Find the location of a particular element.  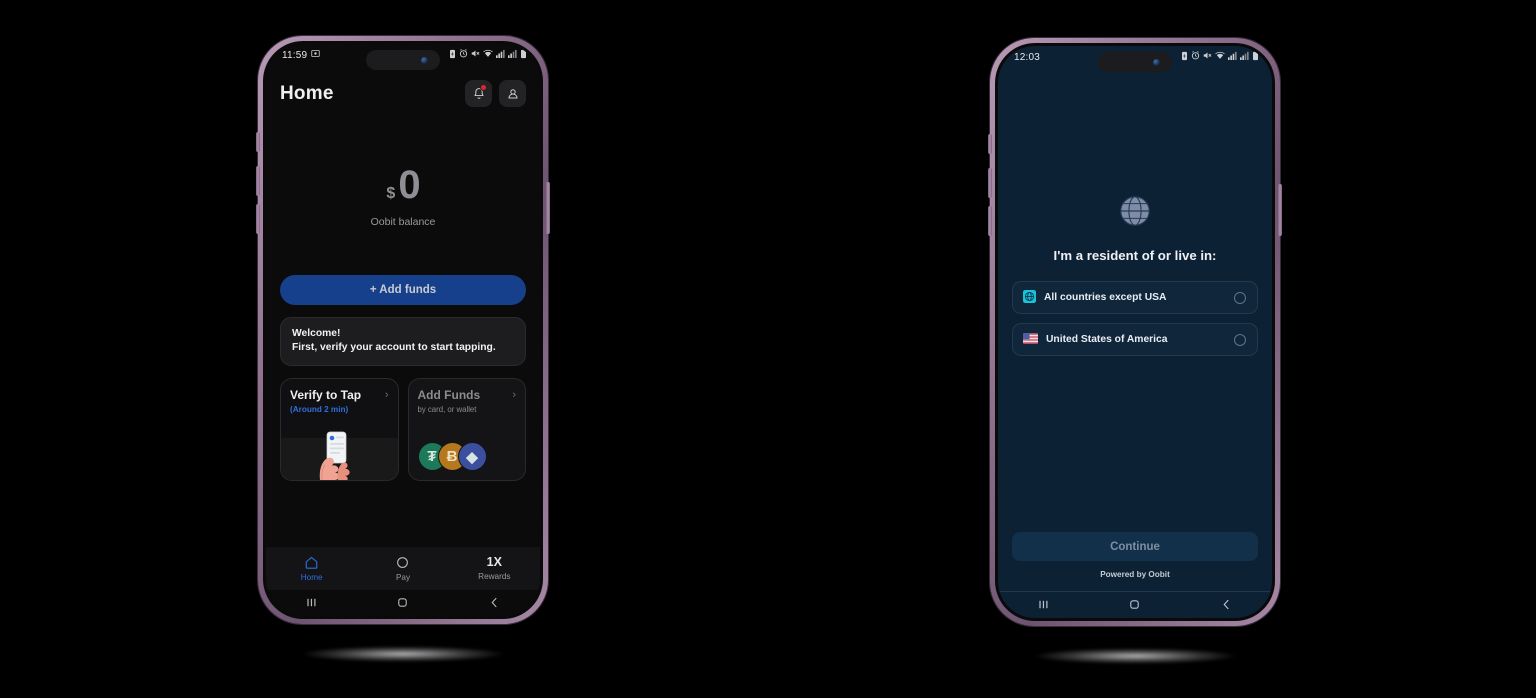

status-bar-right-left-group: 12:03 is located at coordinates (1027, 57).